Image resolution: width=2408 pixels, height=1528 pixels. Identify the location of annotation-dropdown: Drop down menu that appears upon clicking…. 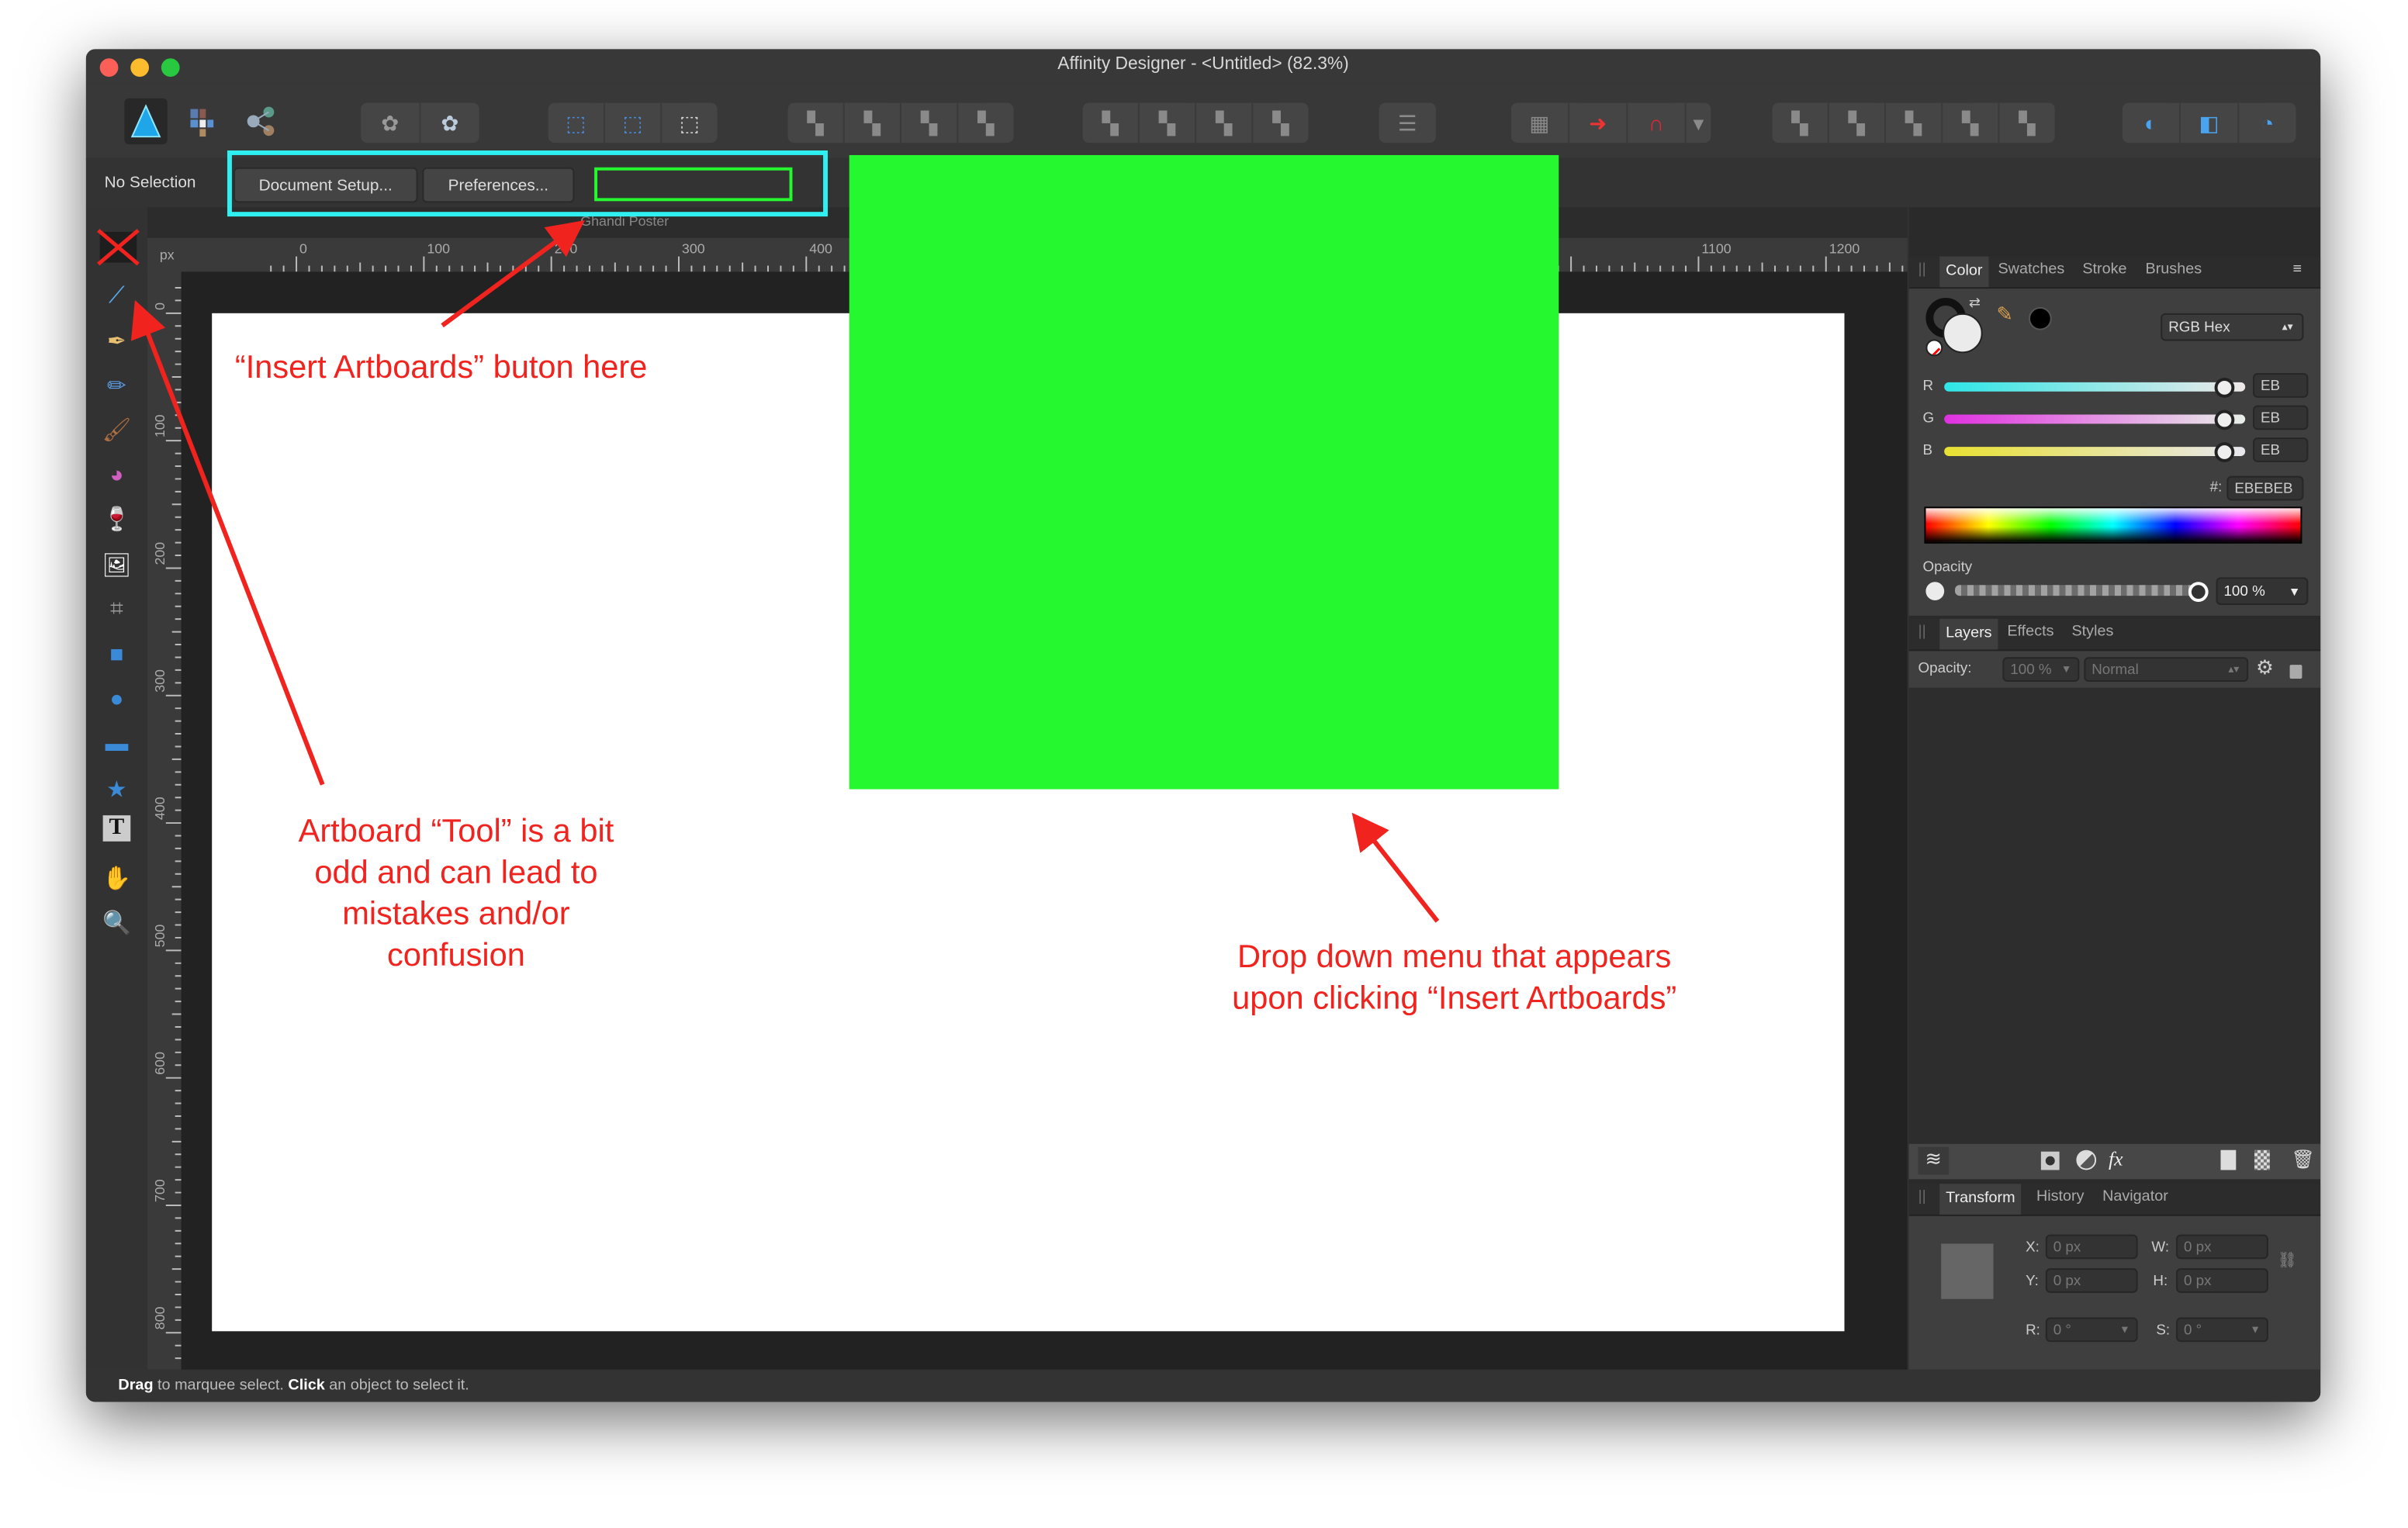
(1454, 978).